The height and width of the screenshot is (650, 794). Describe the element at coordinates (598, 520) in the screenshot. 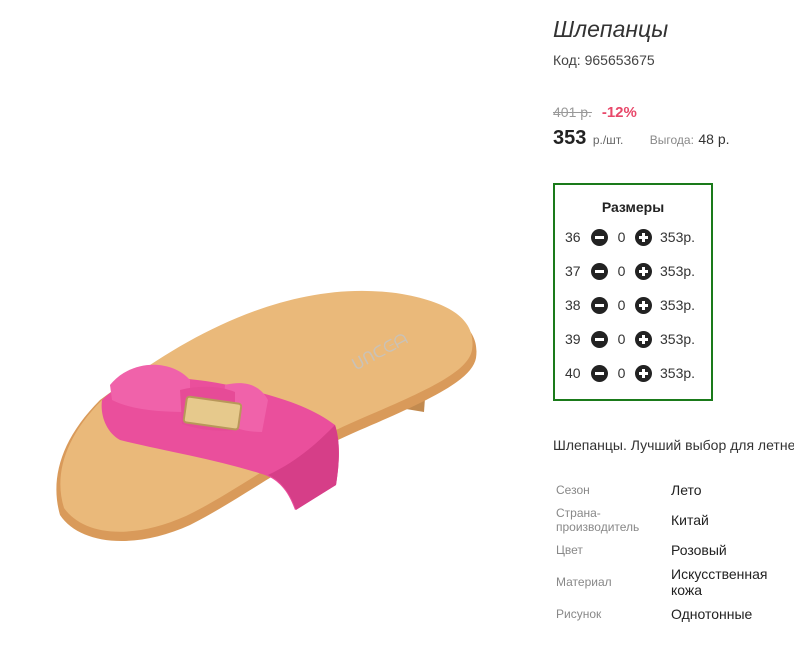

I see `spec-label-country: Страна- производитель` at that location.